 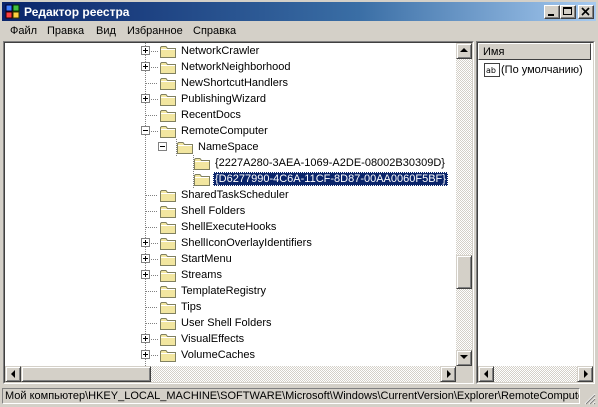 I want to click on tree-scroll-left-button, so click(x=13, y=374).